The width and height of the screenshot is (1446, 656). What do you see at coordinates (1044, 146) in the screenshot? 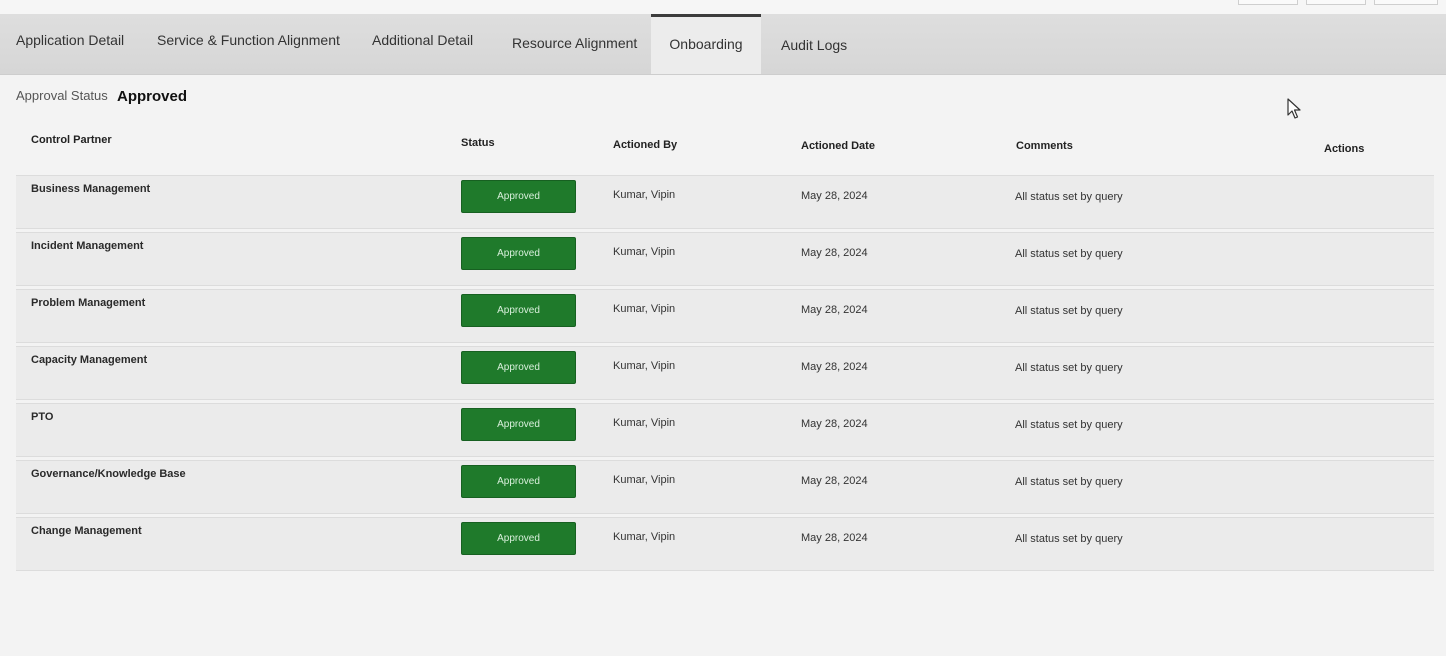
I see `column-header-comments: Comments` at bounding box center [1044, 146].